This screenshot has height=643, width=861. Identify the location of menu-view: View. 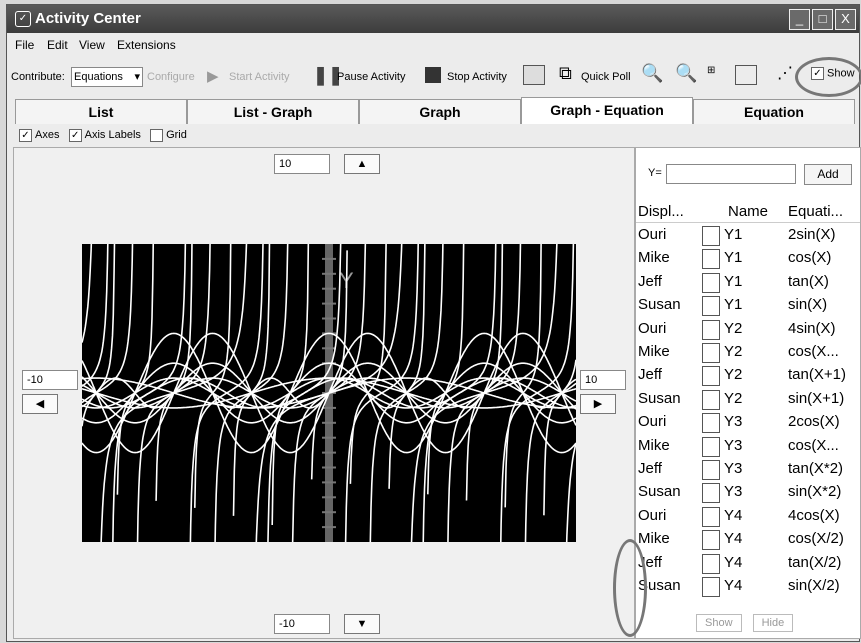
(92, 45).